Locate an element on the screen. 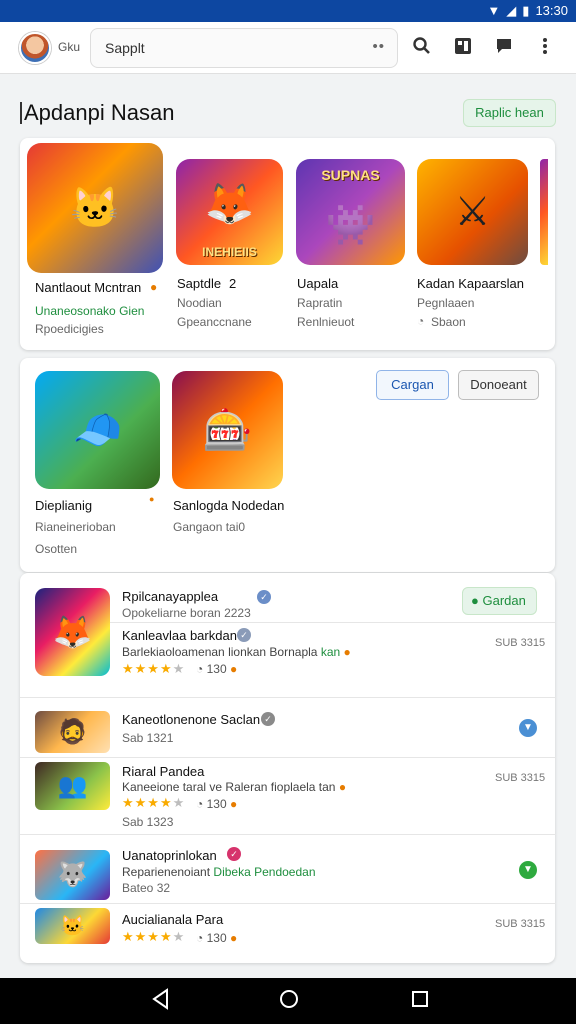 The image size is (576, 1024). signal-icon: ◢ is located at coordinates (511, 10).